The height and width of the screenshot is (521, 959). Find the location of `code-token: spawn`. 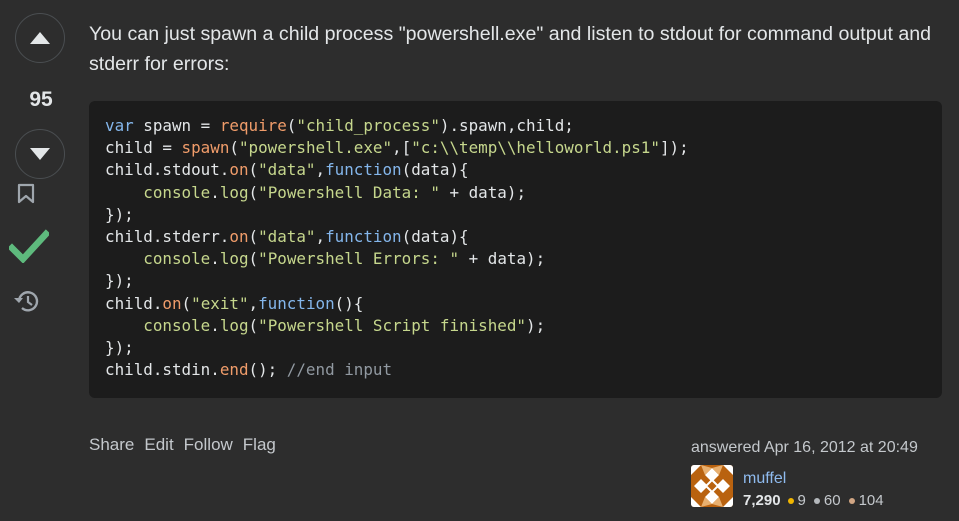

code-token: spawn is located at coordinates (205, 148).